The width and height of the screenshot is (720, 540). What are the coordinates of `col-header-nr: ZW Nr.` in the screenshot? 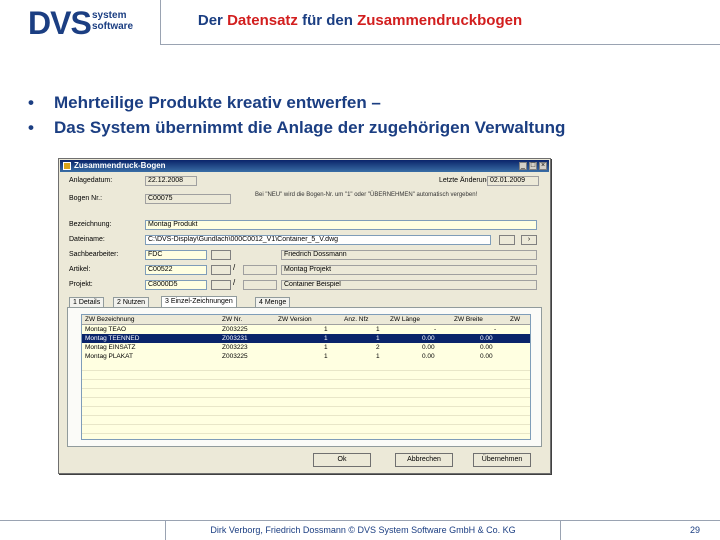 It's located at (232, 319).